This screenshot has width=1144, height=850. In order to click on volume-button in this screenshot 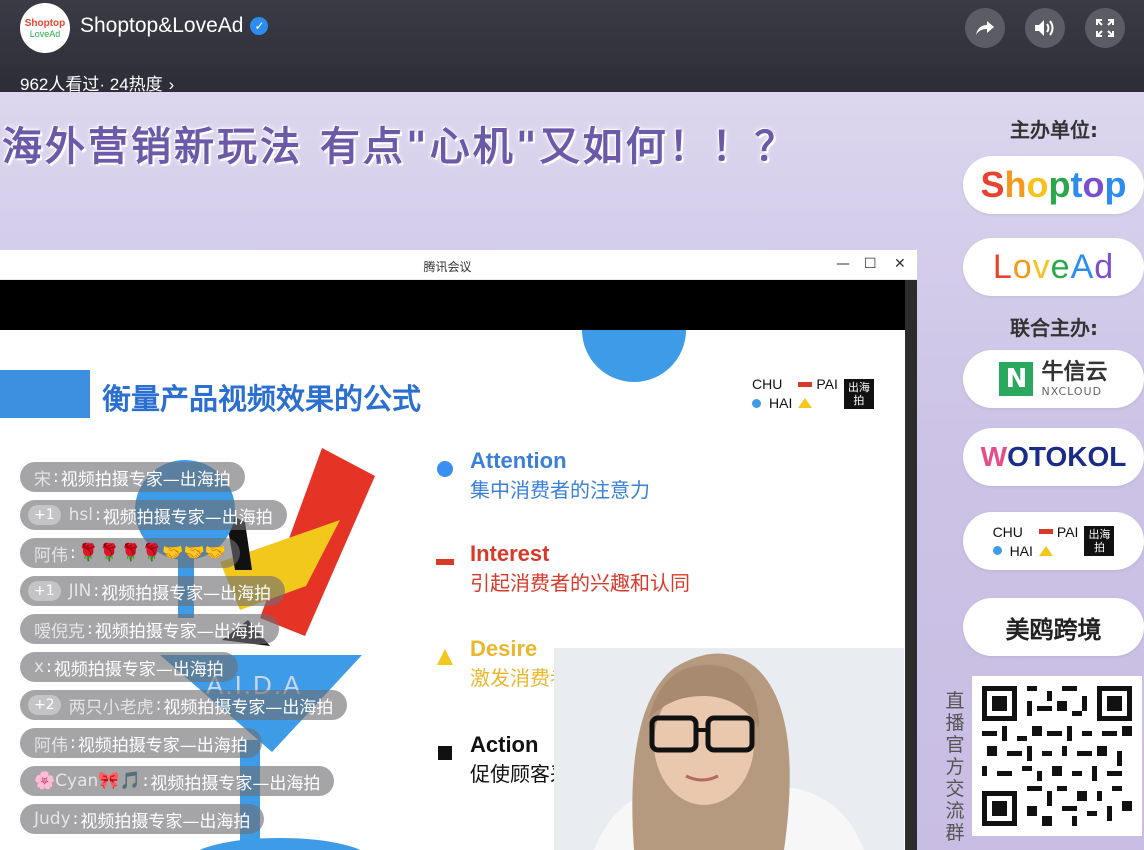, I will do `click(1045, 28)`.